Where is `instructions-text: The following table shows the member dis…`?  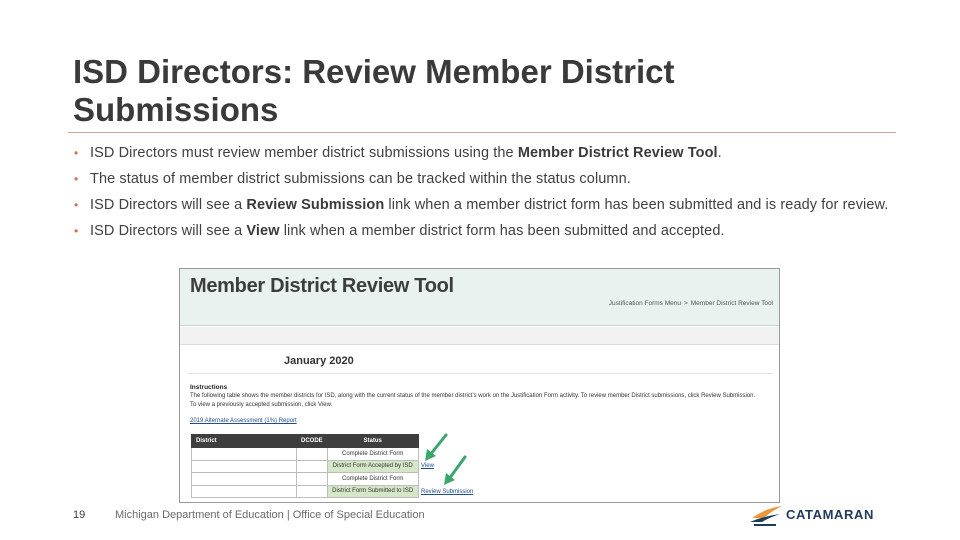
instructions-text: The following table shows the member dis… is located at coordinates (473, 400).